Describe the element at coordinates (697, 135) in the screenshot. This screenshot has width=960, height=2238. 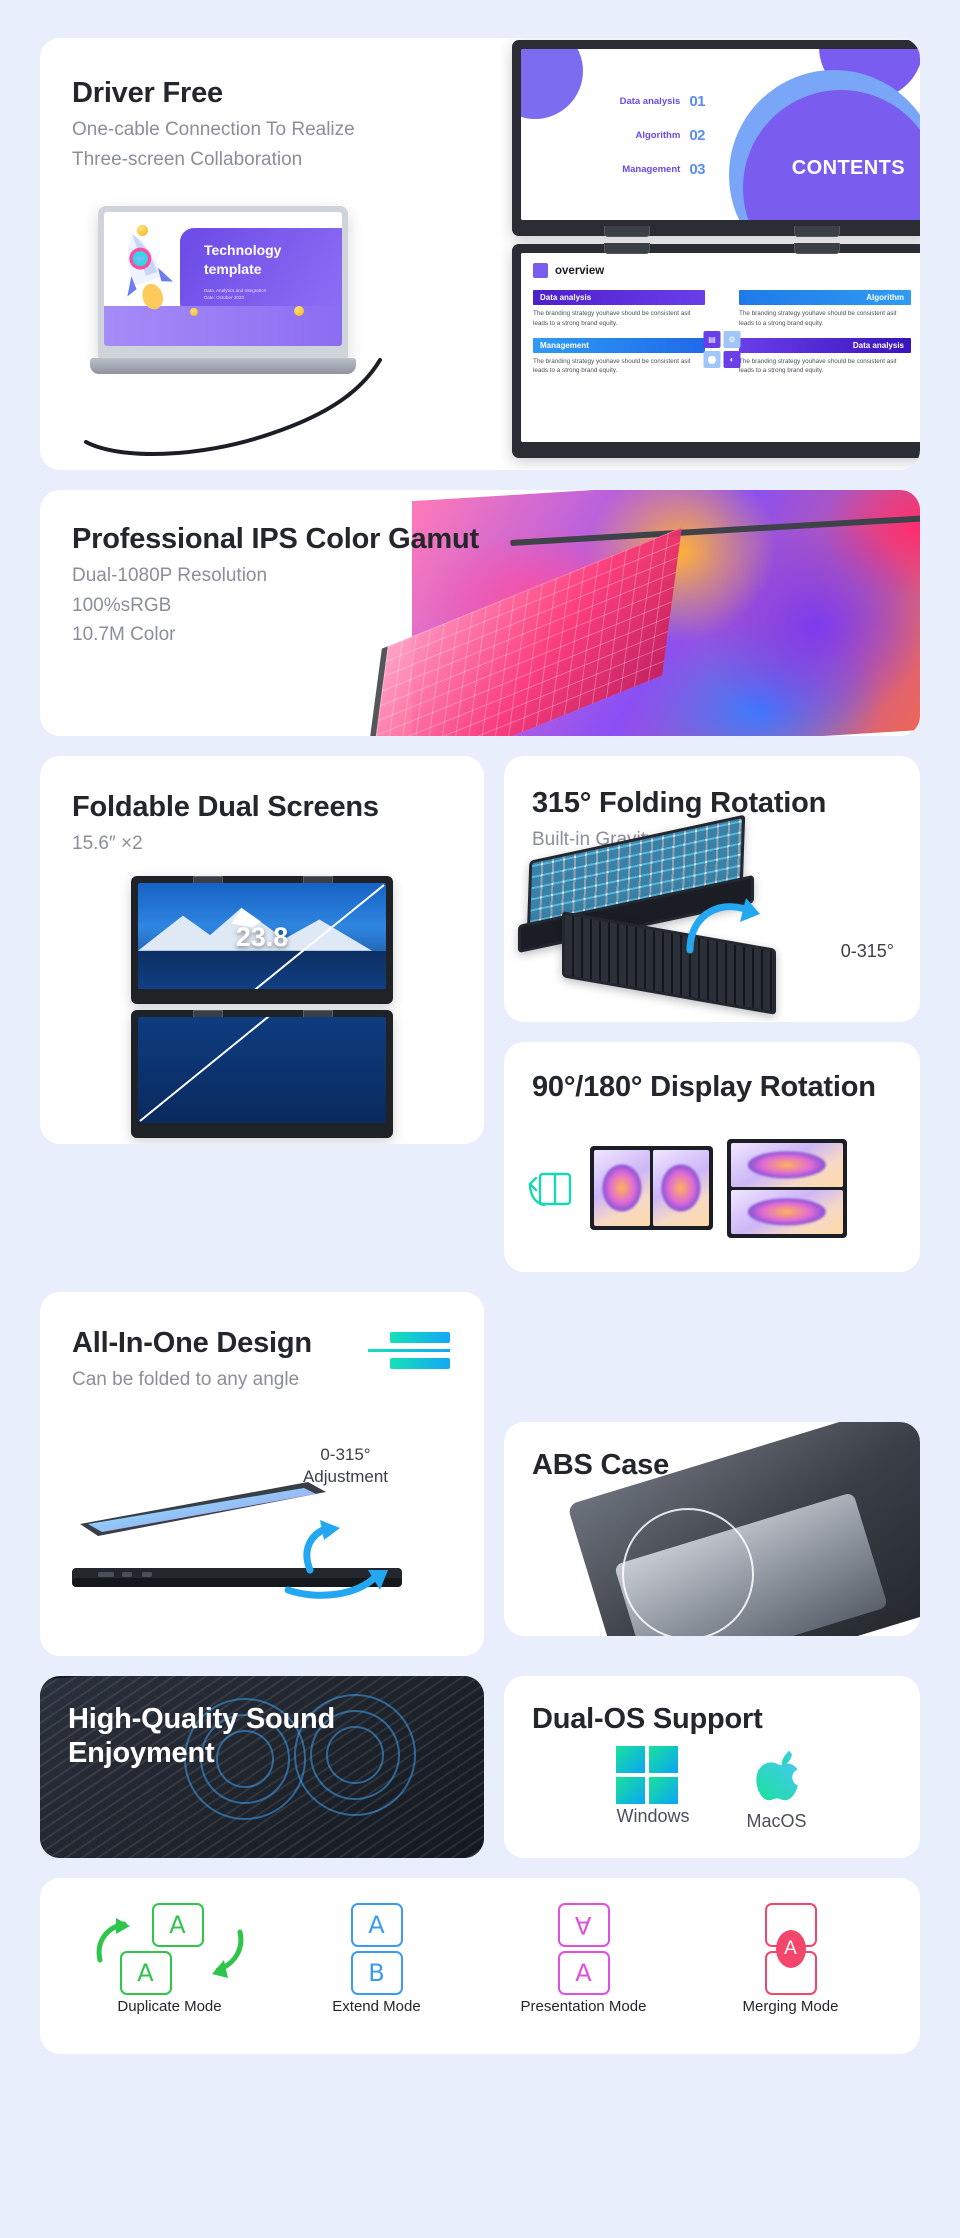
I see `toc-item-number: 02` at that location.